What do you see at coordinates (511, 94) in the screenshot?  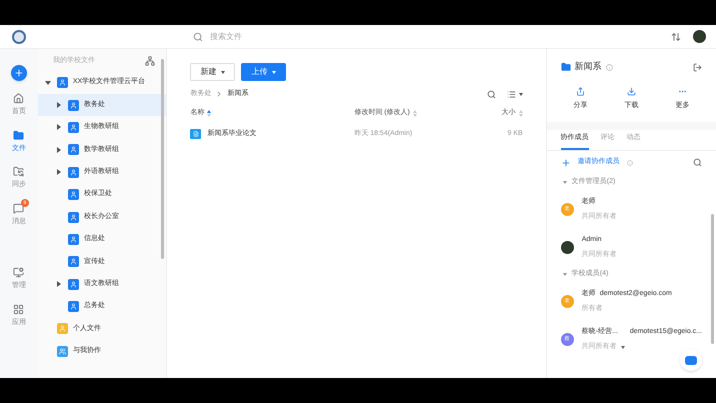 I see `list-view-icon` at bounding box center [511, 94].